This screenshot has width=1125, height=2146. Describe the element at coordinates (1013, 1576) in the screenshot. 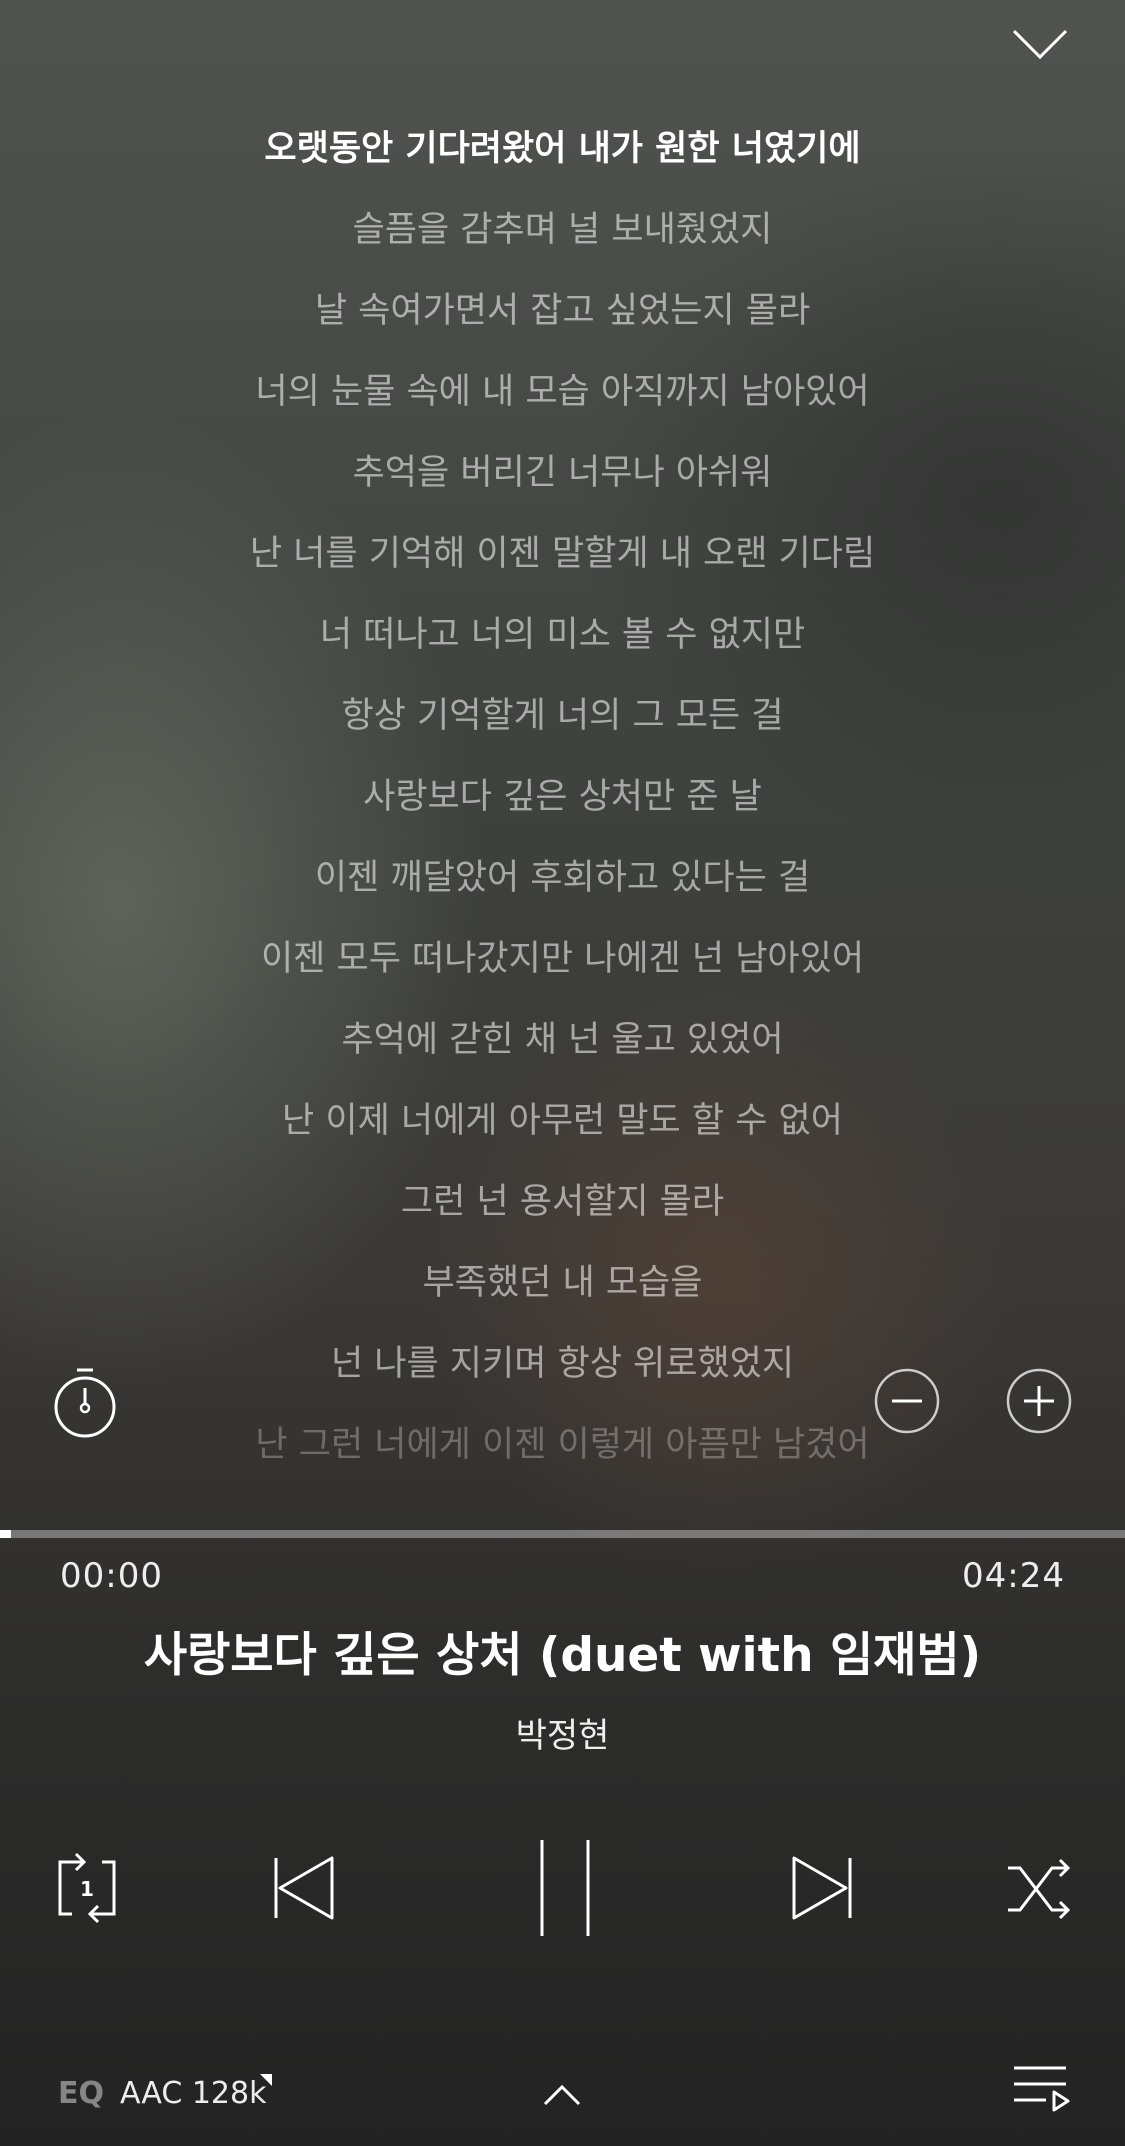

I see `time-total: 04:24` at that location.